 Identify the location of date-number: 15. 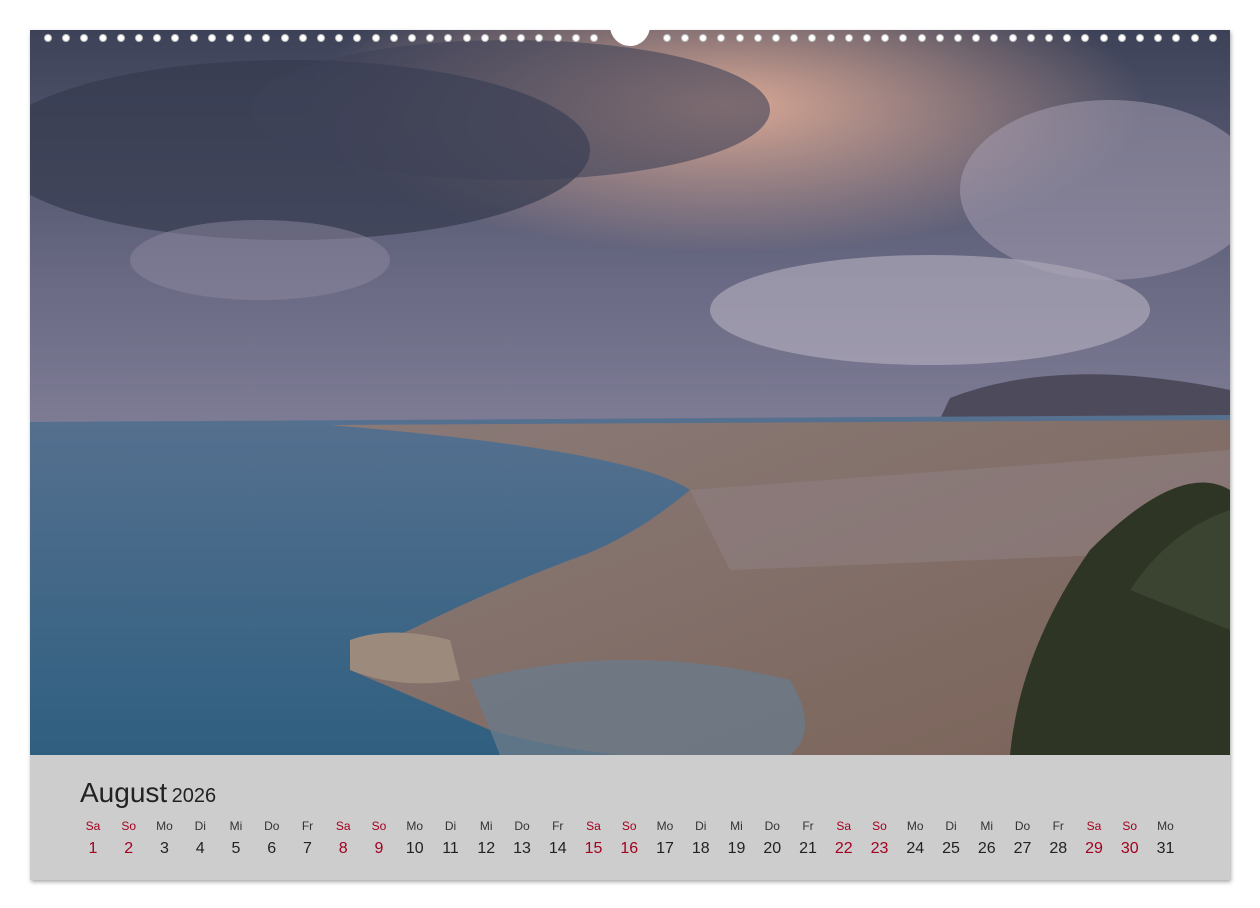
(593, 848).